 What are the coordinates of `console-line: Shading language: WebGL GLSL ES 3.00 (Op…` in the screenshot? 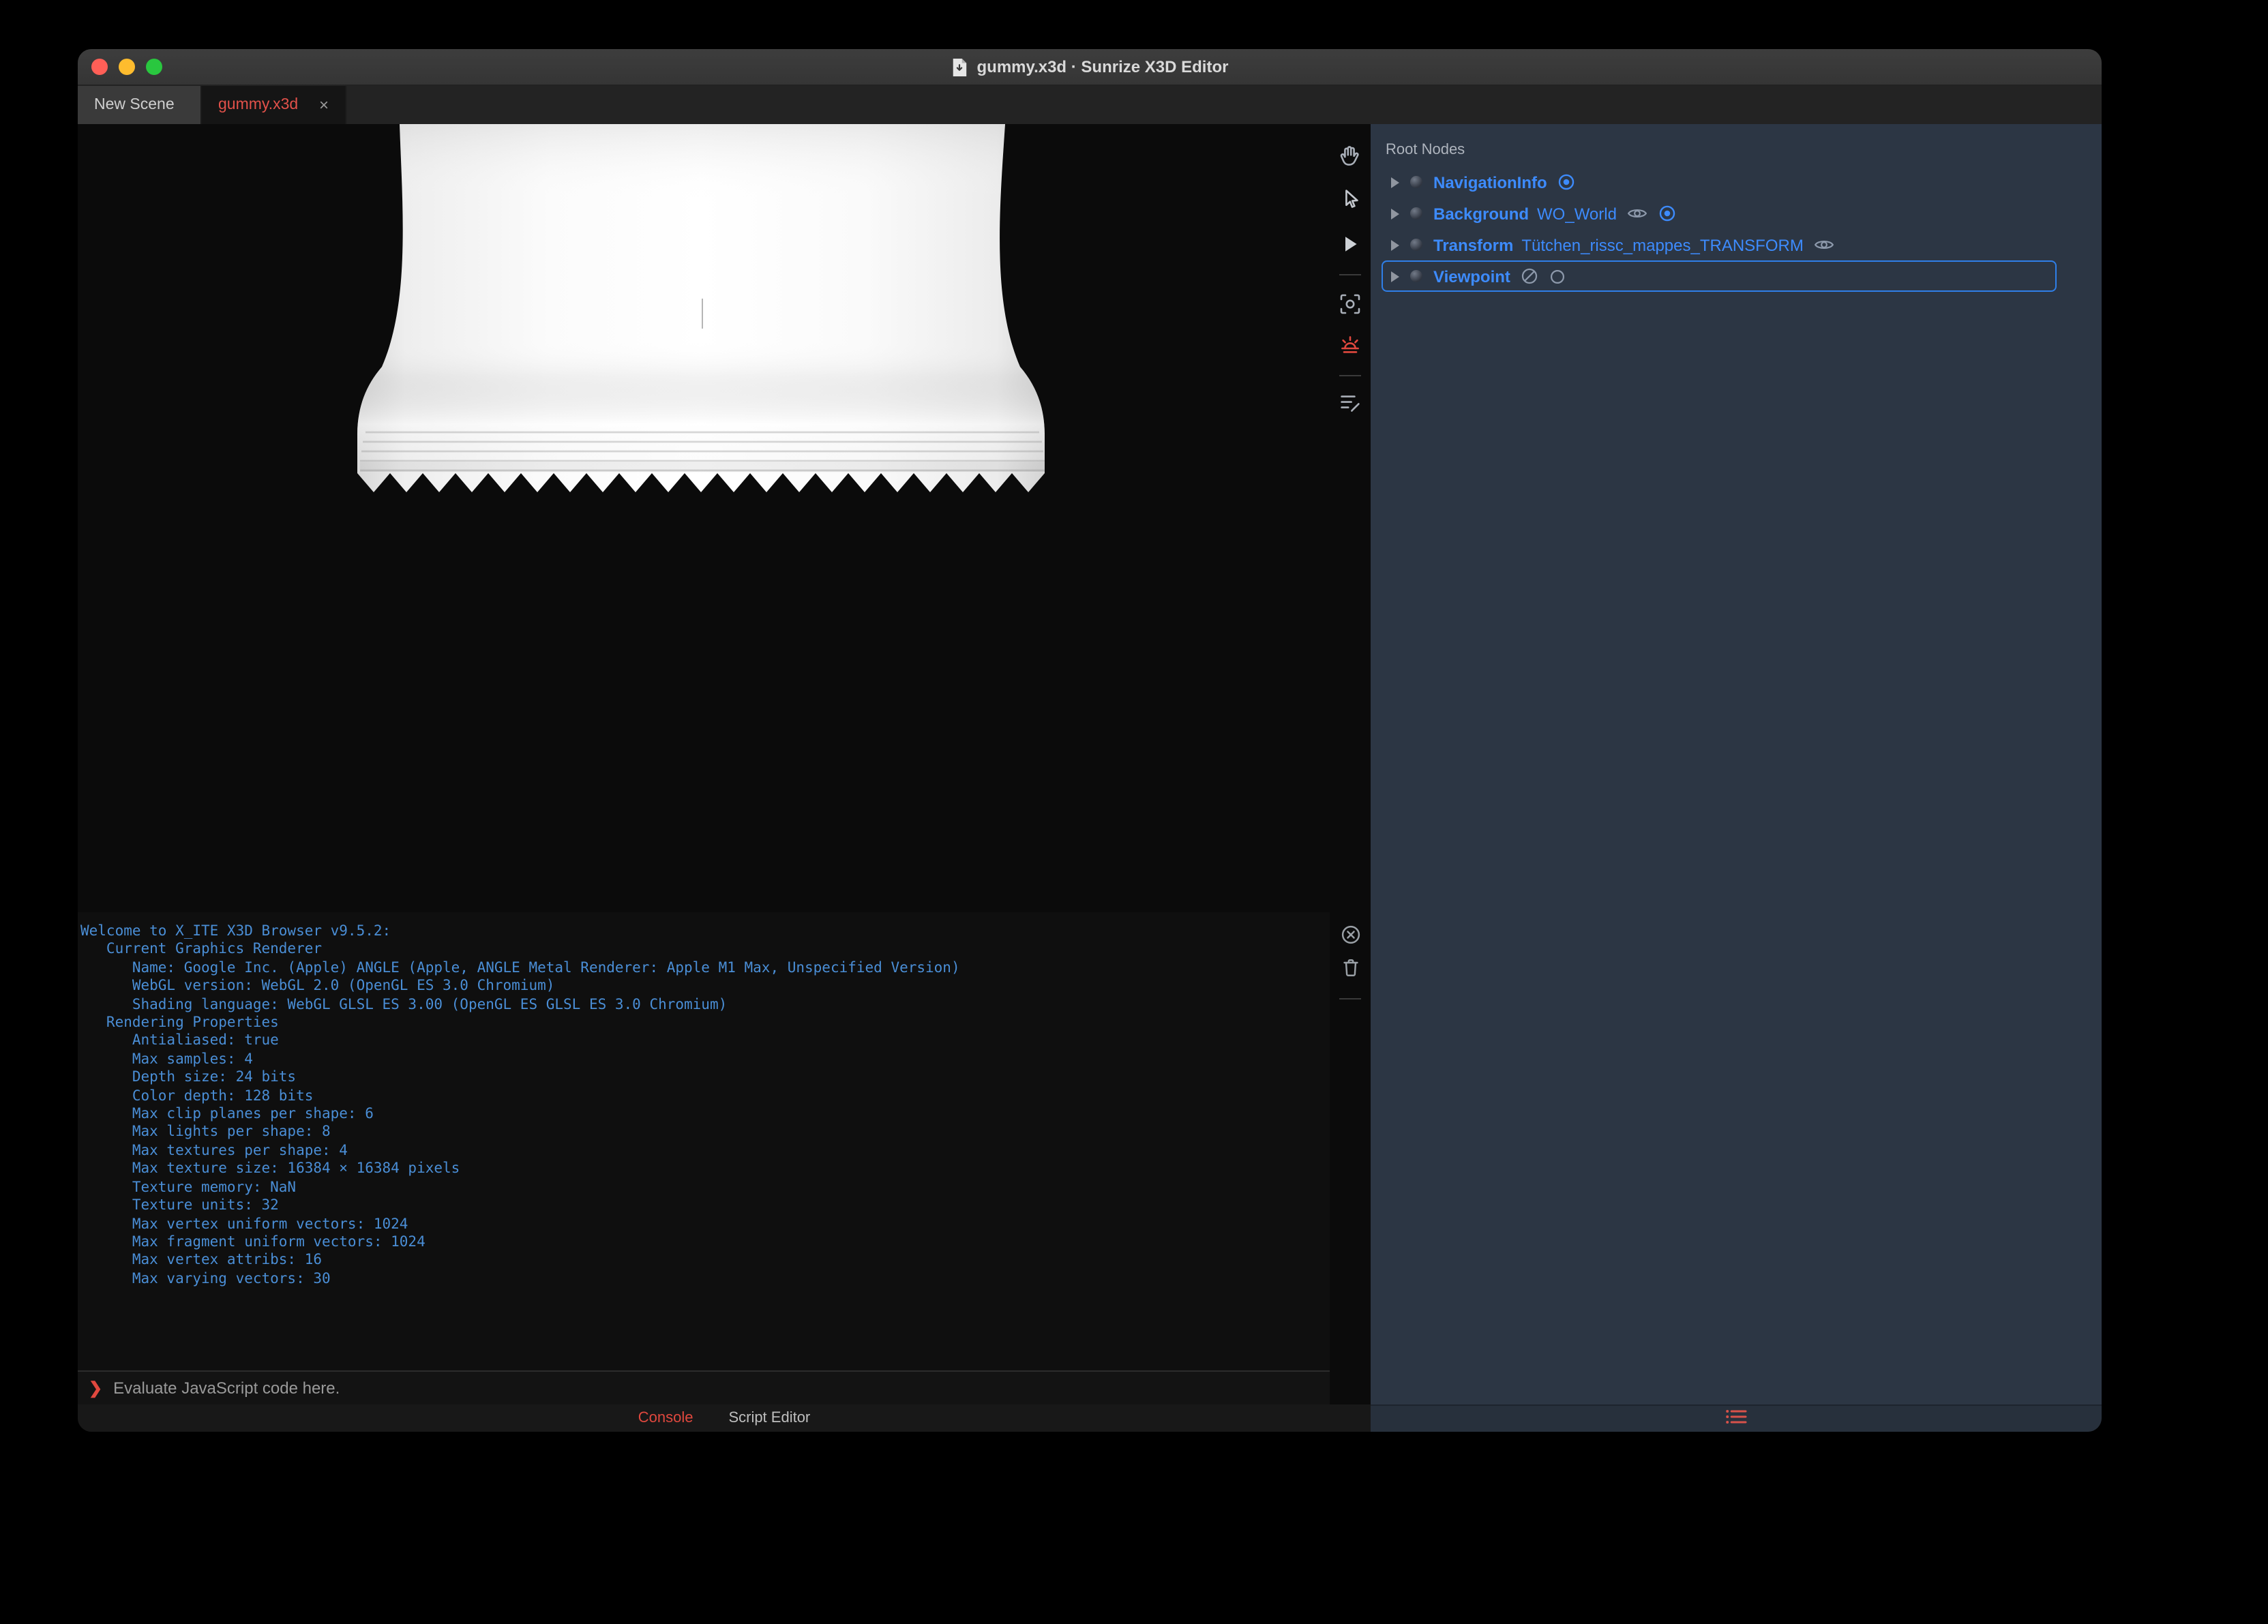 It's located at (404, 1004).